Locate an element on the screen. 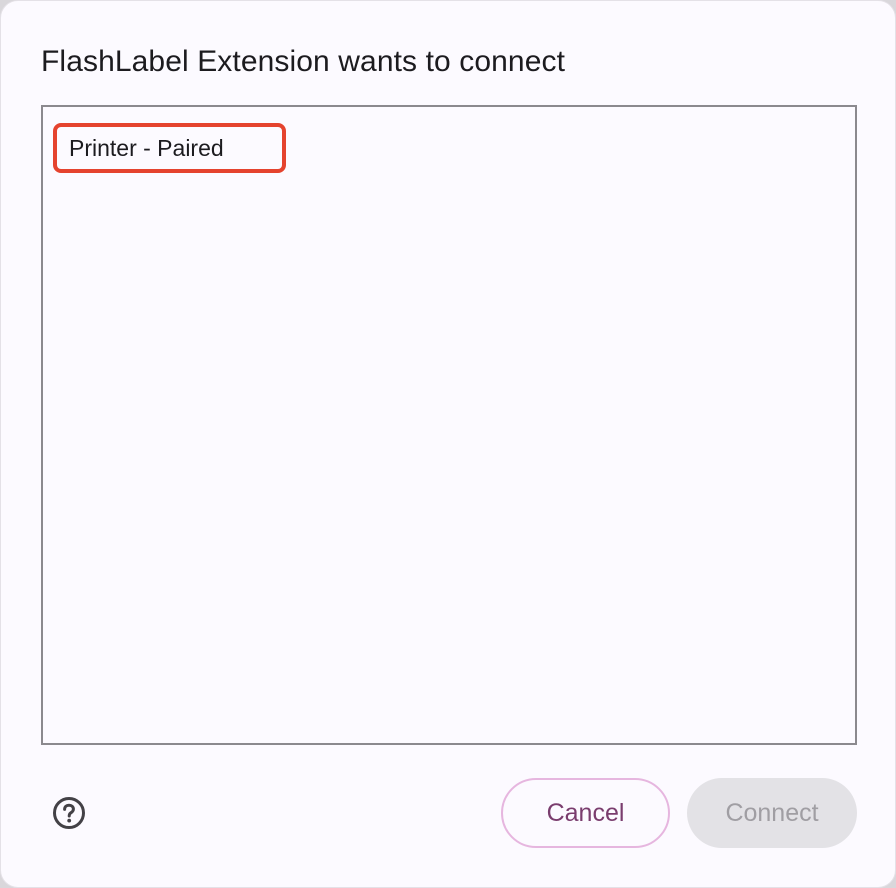 This screenshot has width=896, height=888. help-circle-icon is located at coordinates (69, 813).